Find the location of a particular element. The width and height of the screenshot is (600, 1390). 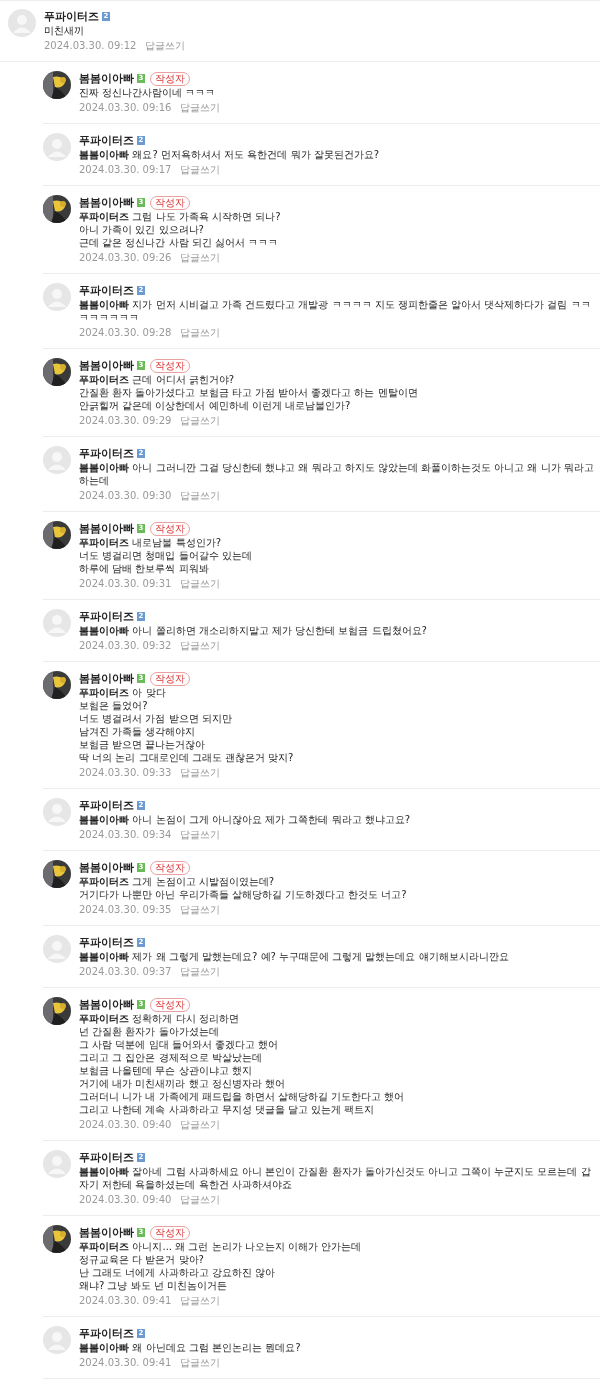

comment-text: 푸파이터즈 근데 어디서 긁힌거야? 간질환 환자 돌아가셨다고 보험금 타고 가점 받아서 좋겠다고 하는 멘탈이면 안긁힐꺼 같은데 이상한데서 예민하네 이런게 내로남불인가? is located at coordinates (249, 392).